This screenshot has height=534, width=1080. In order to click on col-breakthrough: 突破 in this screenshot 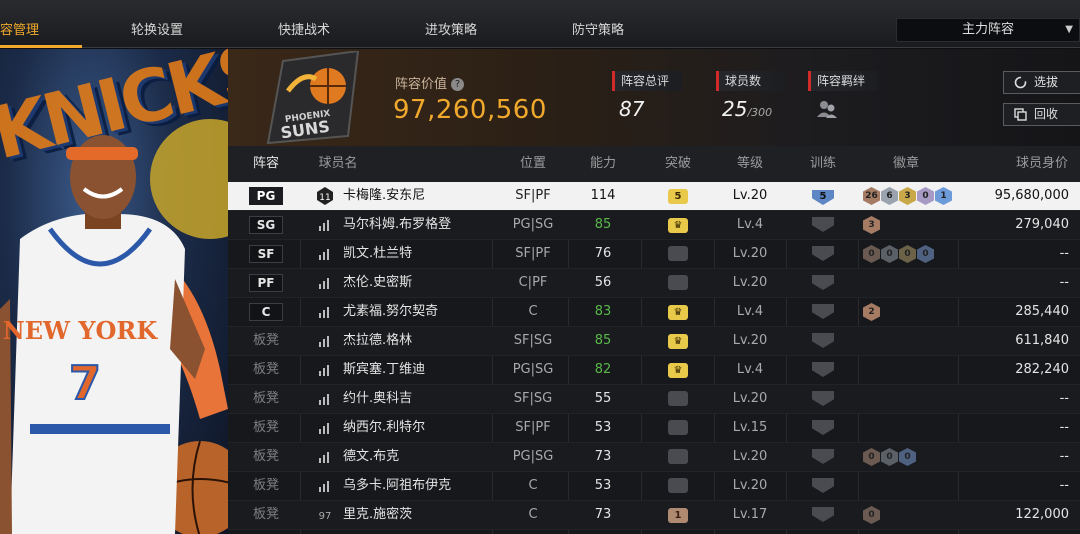, I will do `click(678, 164)`.